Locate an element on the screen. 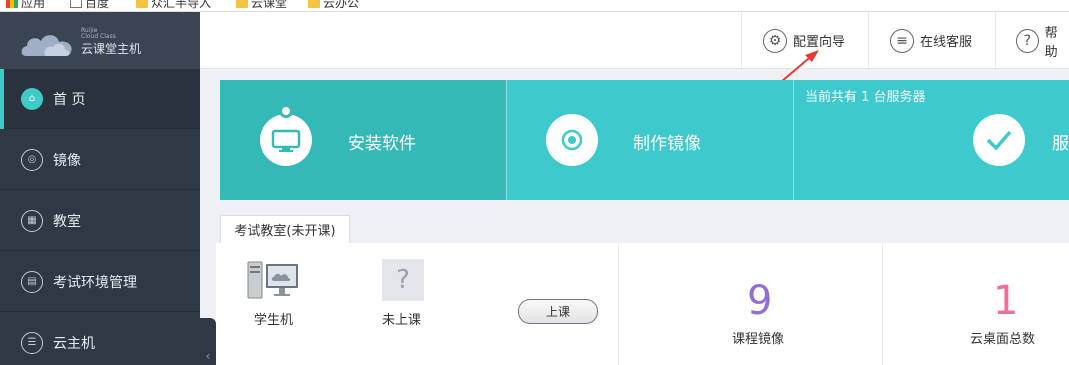 This screenshot has width=1069, height=365. disc-icon: ◎ is located at coordinates (32, 159).